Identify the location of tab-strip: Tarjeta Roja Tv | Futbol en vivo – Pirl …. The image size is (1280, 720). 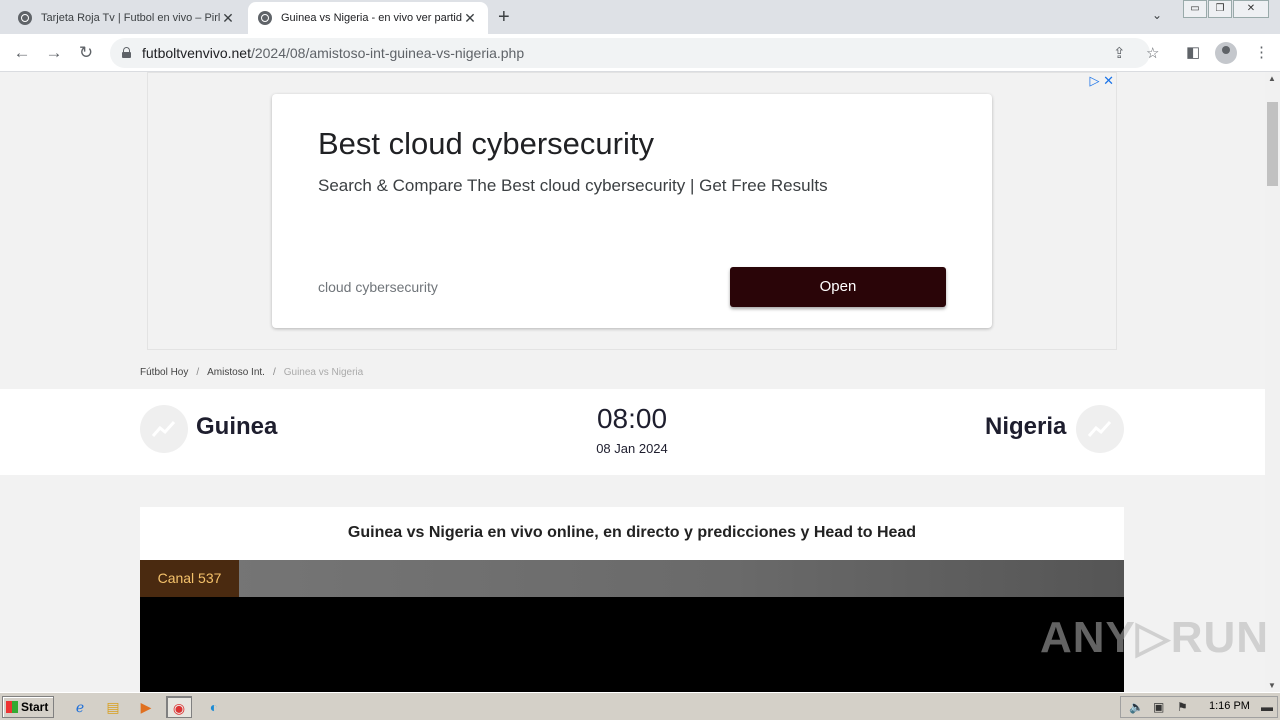
(640, 17).